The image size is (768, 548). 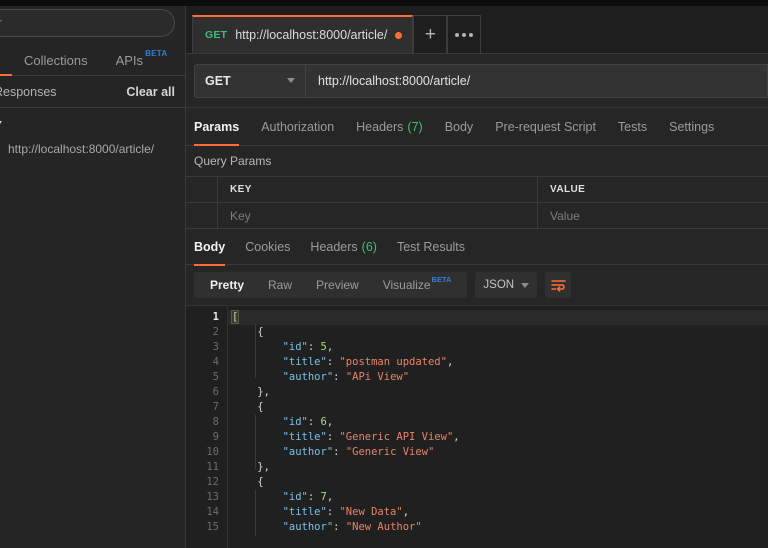 I want to click on http-method-select: GET, so click(x=250, y=80).